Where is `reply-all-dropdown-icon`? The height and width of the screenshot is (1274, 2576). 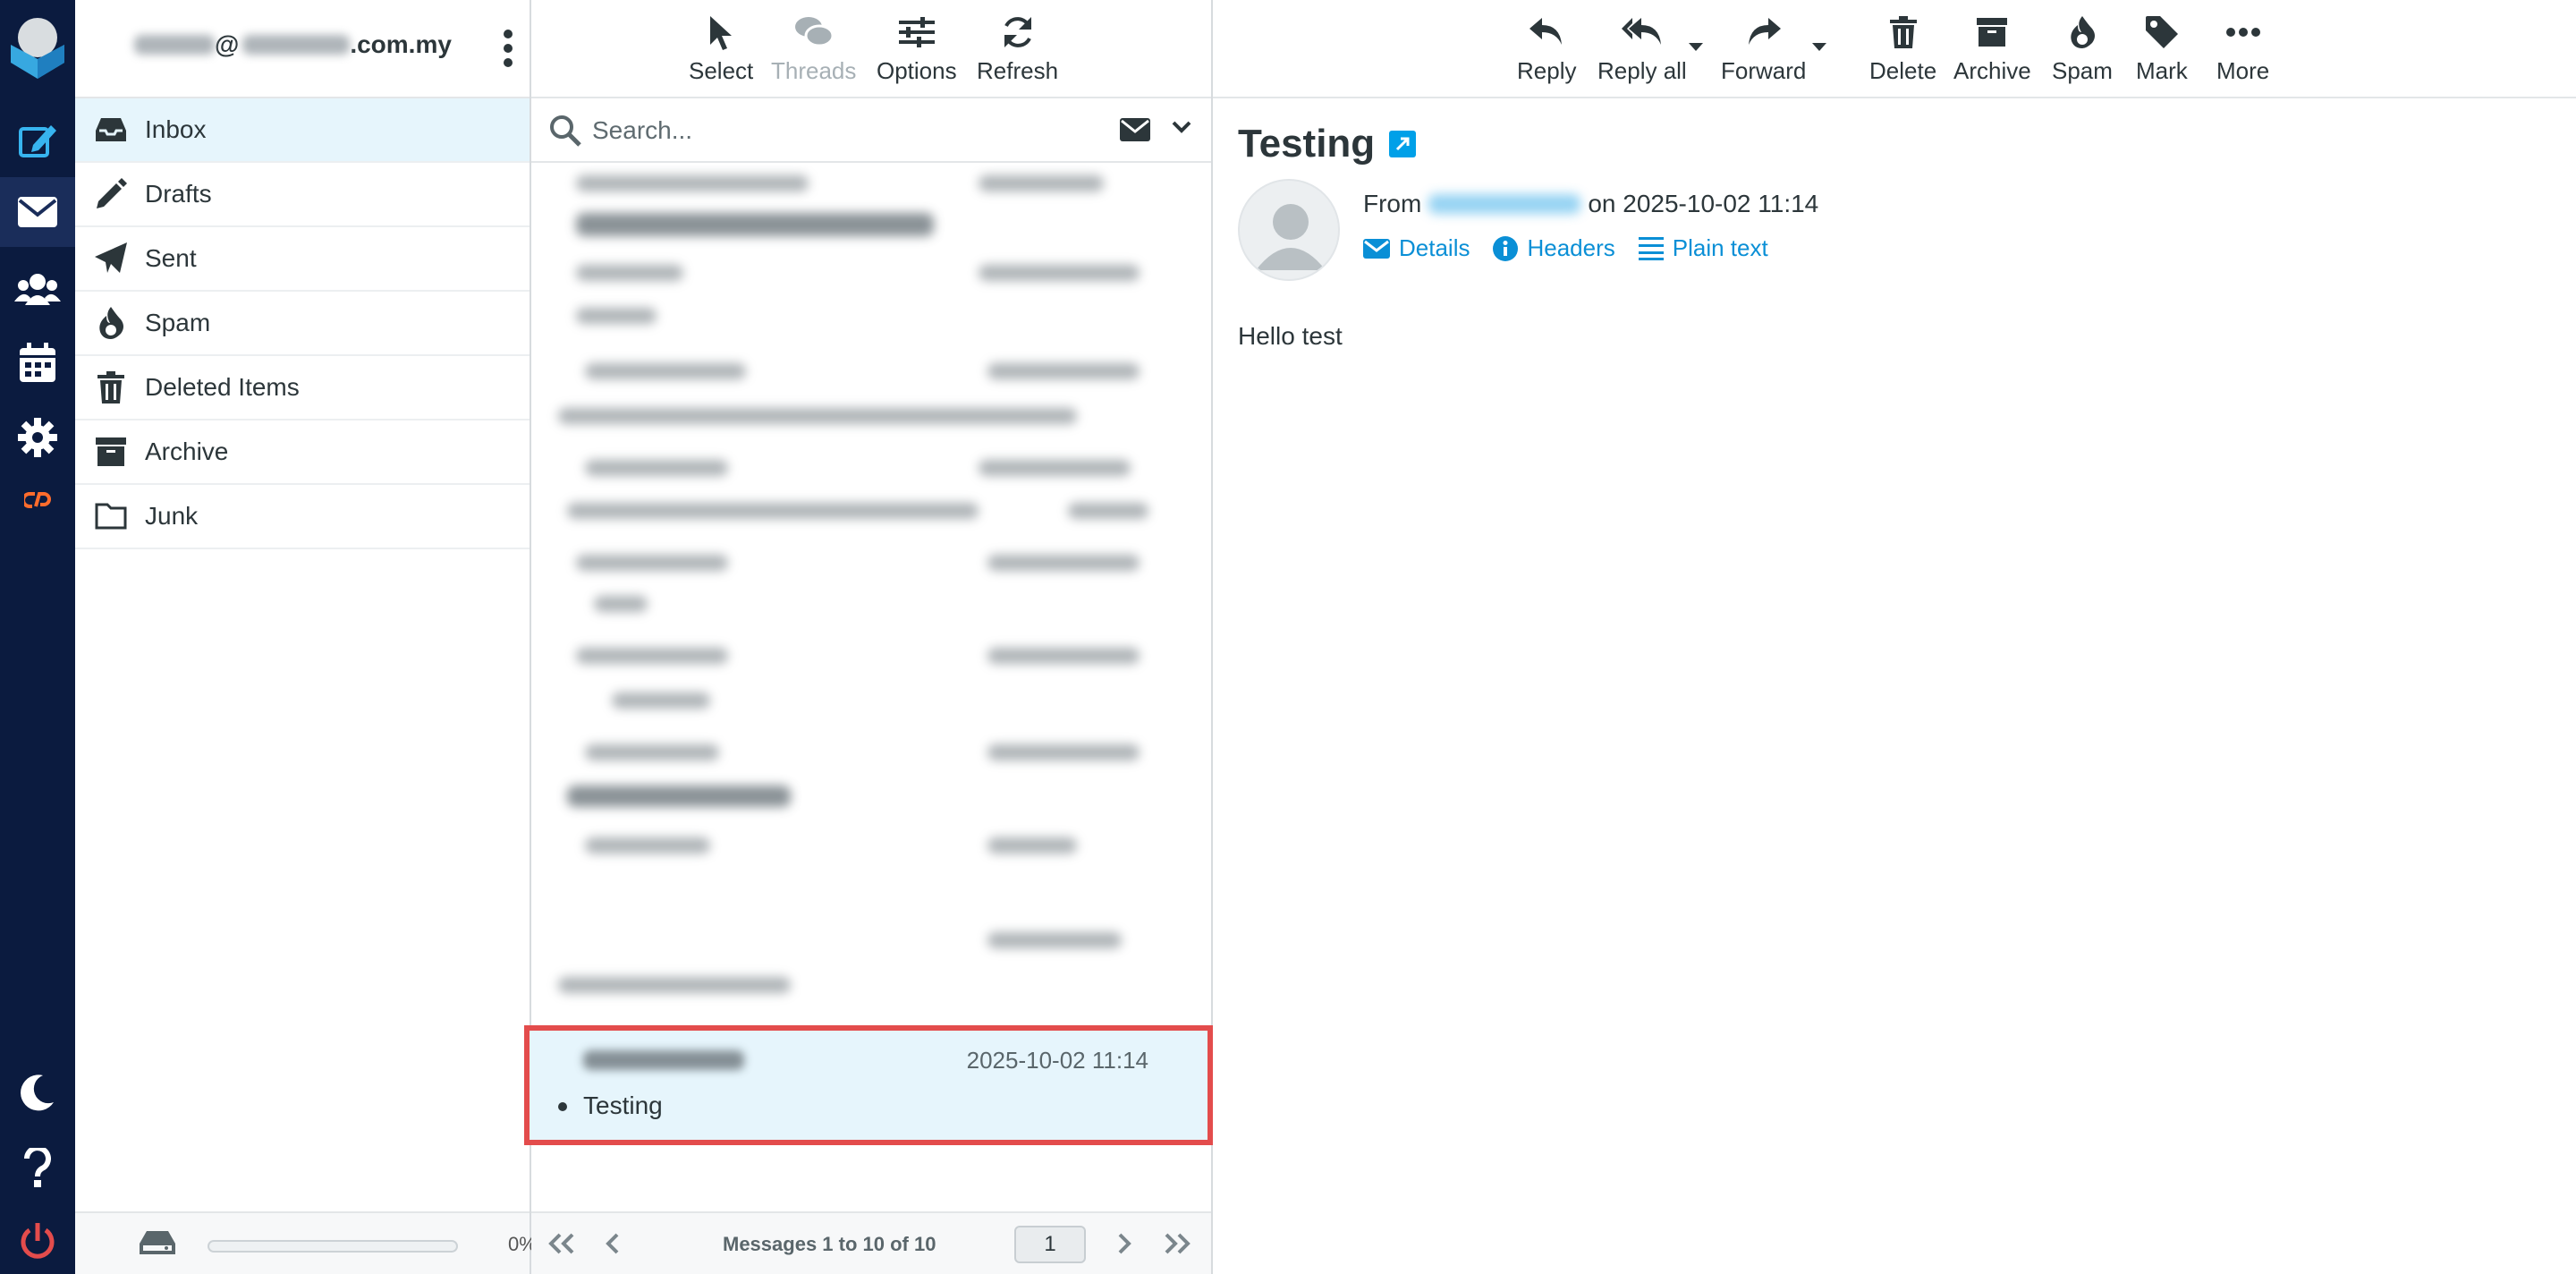 reply-all-dropdown-icon is located at coordinates (1696, 47).